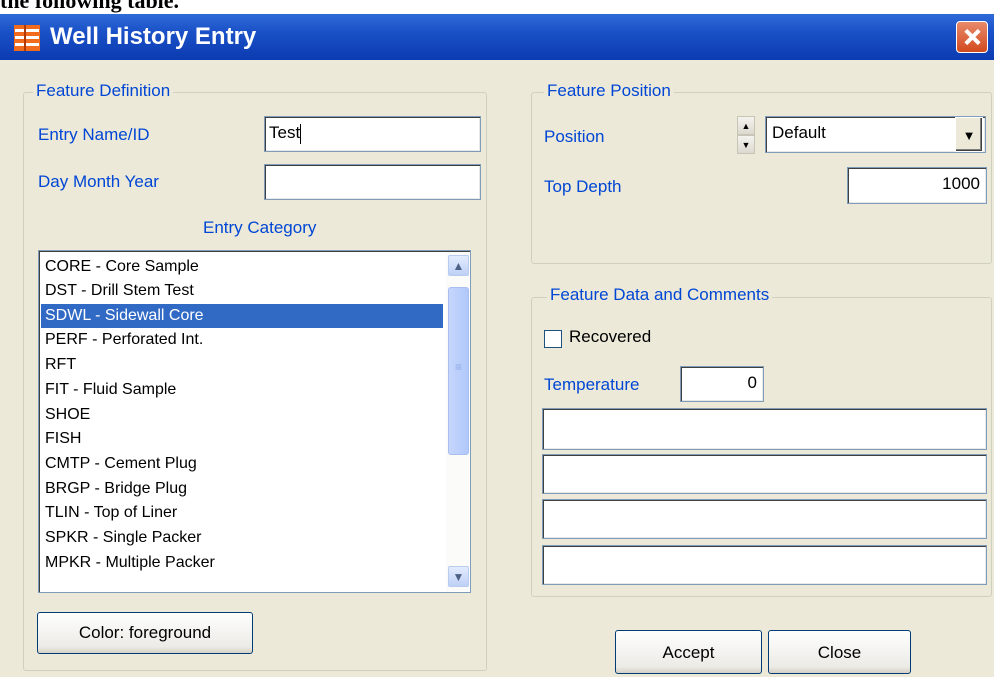 Image resolution: width=994 pixels, height=677 pixels. I want to click on list-item: DST - Drill Stem Test, so click(242, 291).